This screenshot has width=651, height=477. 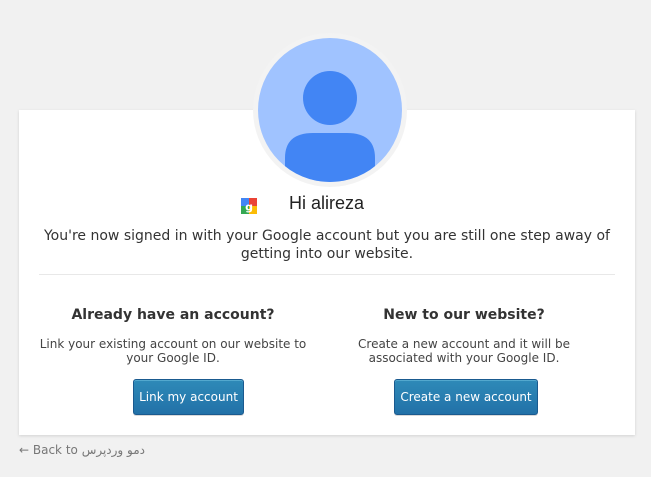 What do you see at coordinates (188, 397) in the screenshot?
I see `link-account-button: Link my account` at bounding box center [188, 397].